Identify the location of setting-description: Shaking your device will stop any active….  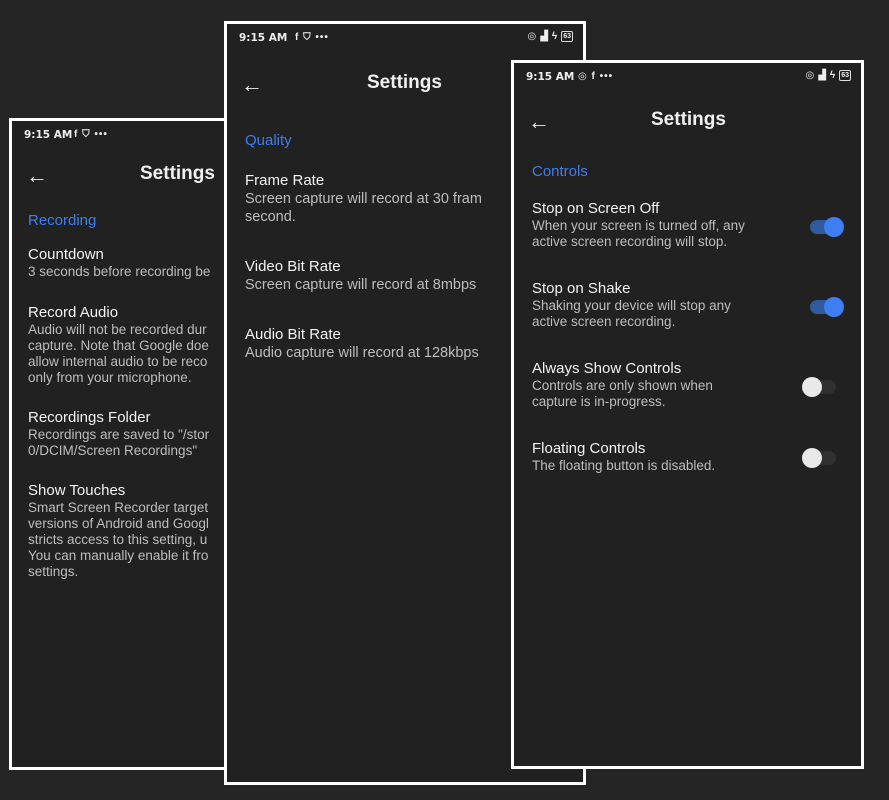
(631, 313).